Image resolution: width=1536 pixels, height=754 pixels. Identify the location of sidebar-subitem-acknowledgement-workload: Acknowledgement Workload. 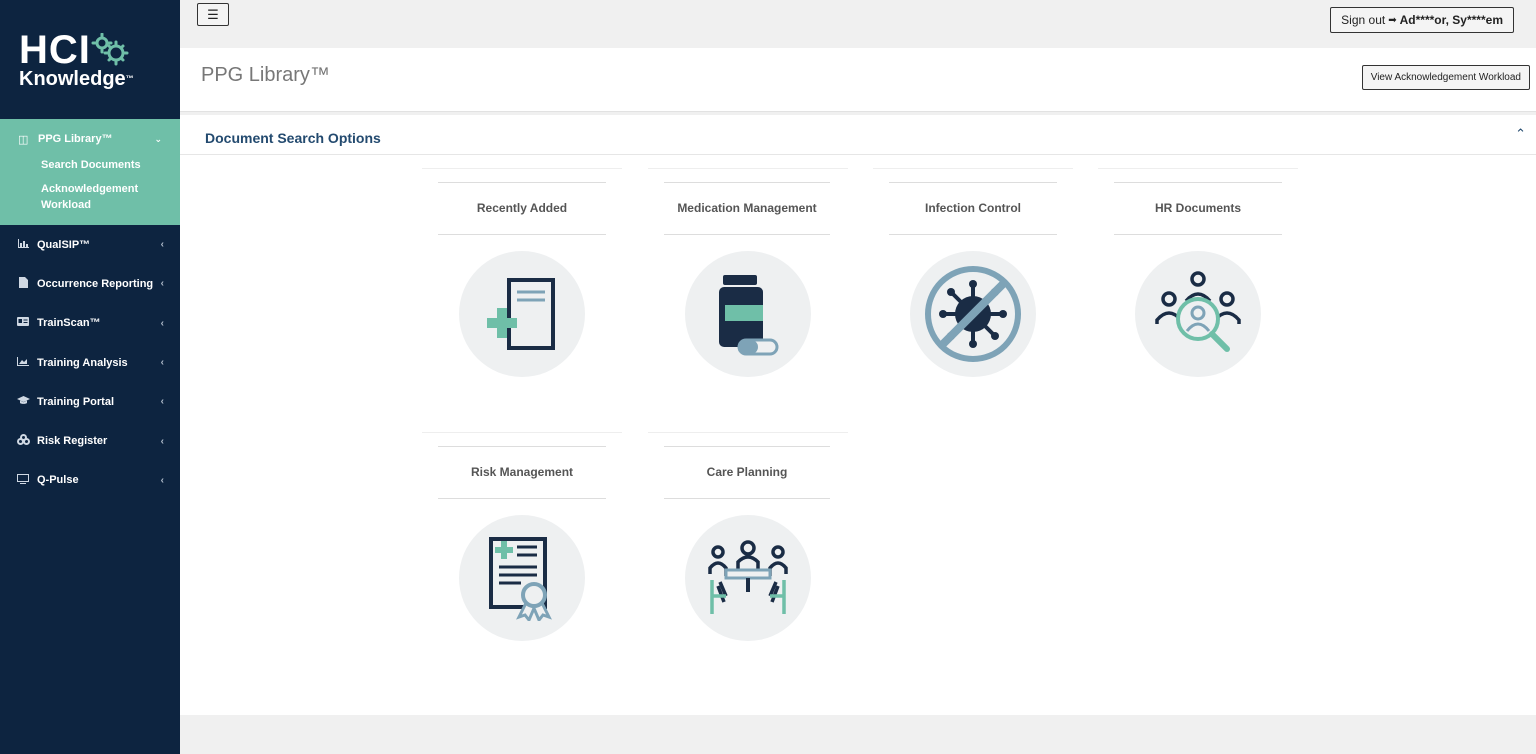
(90, 197).